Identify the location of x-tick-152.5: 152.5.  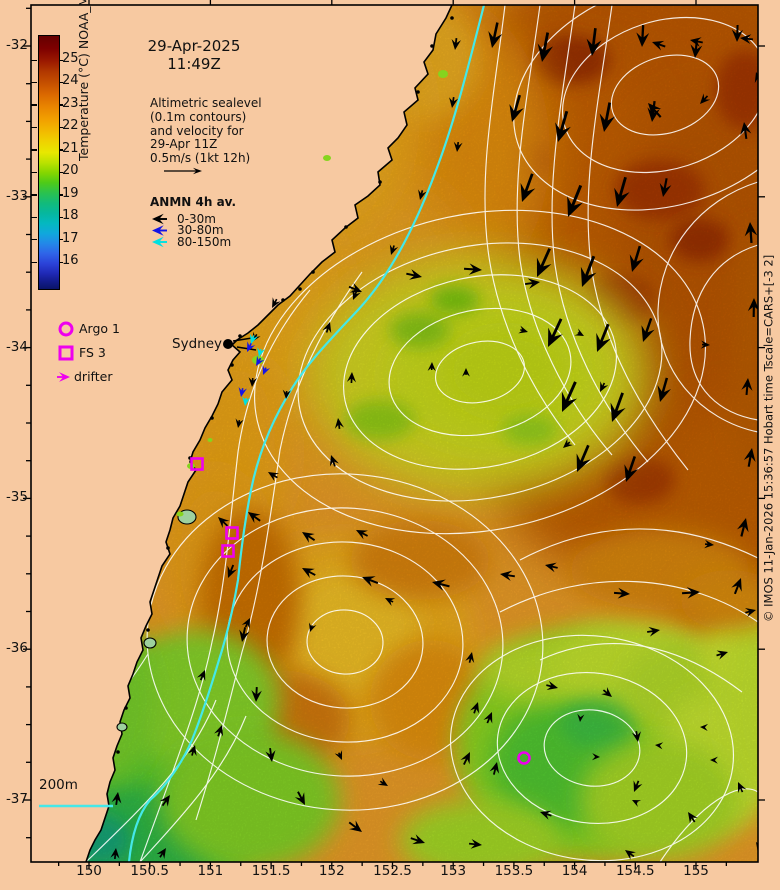
(392, 871).